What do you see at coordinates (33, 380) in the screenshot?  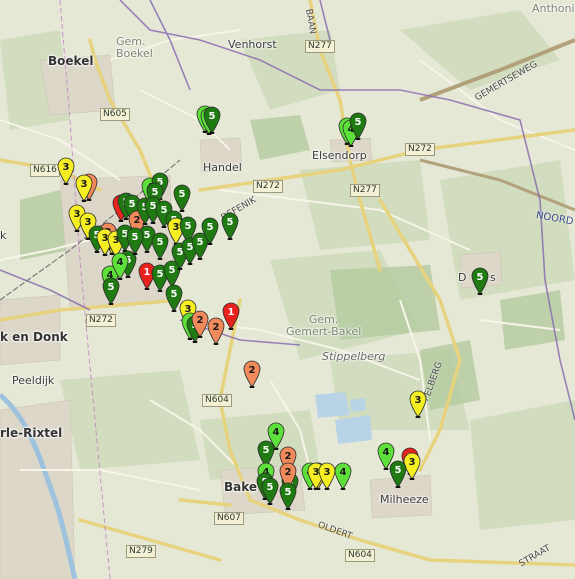 I see `place-peeldijk: Peeldijk` at bounding box center [33, 380].